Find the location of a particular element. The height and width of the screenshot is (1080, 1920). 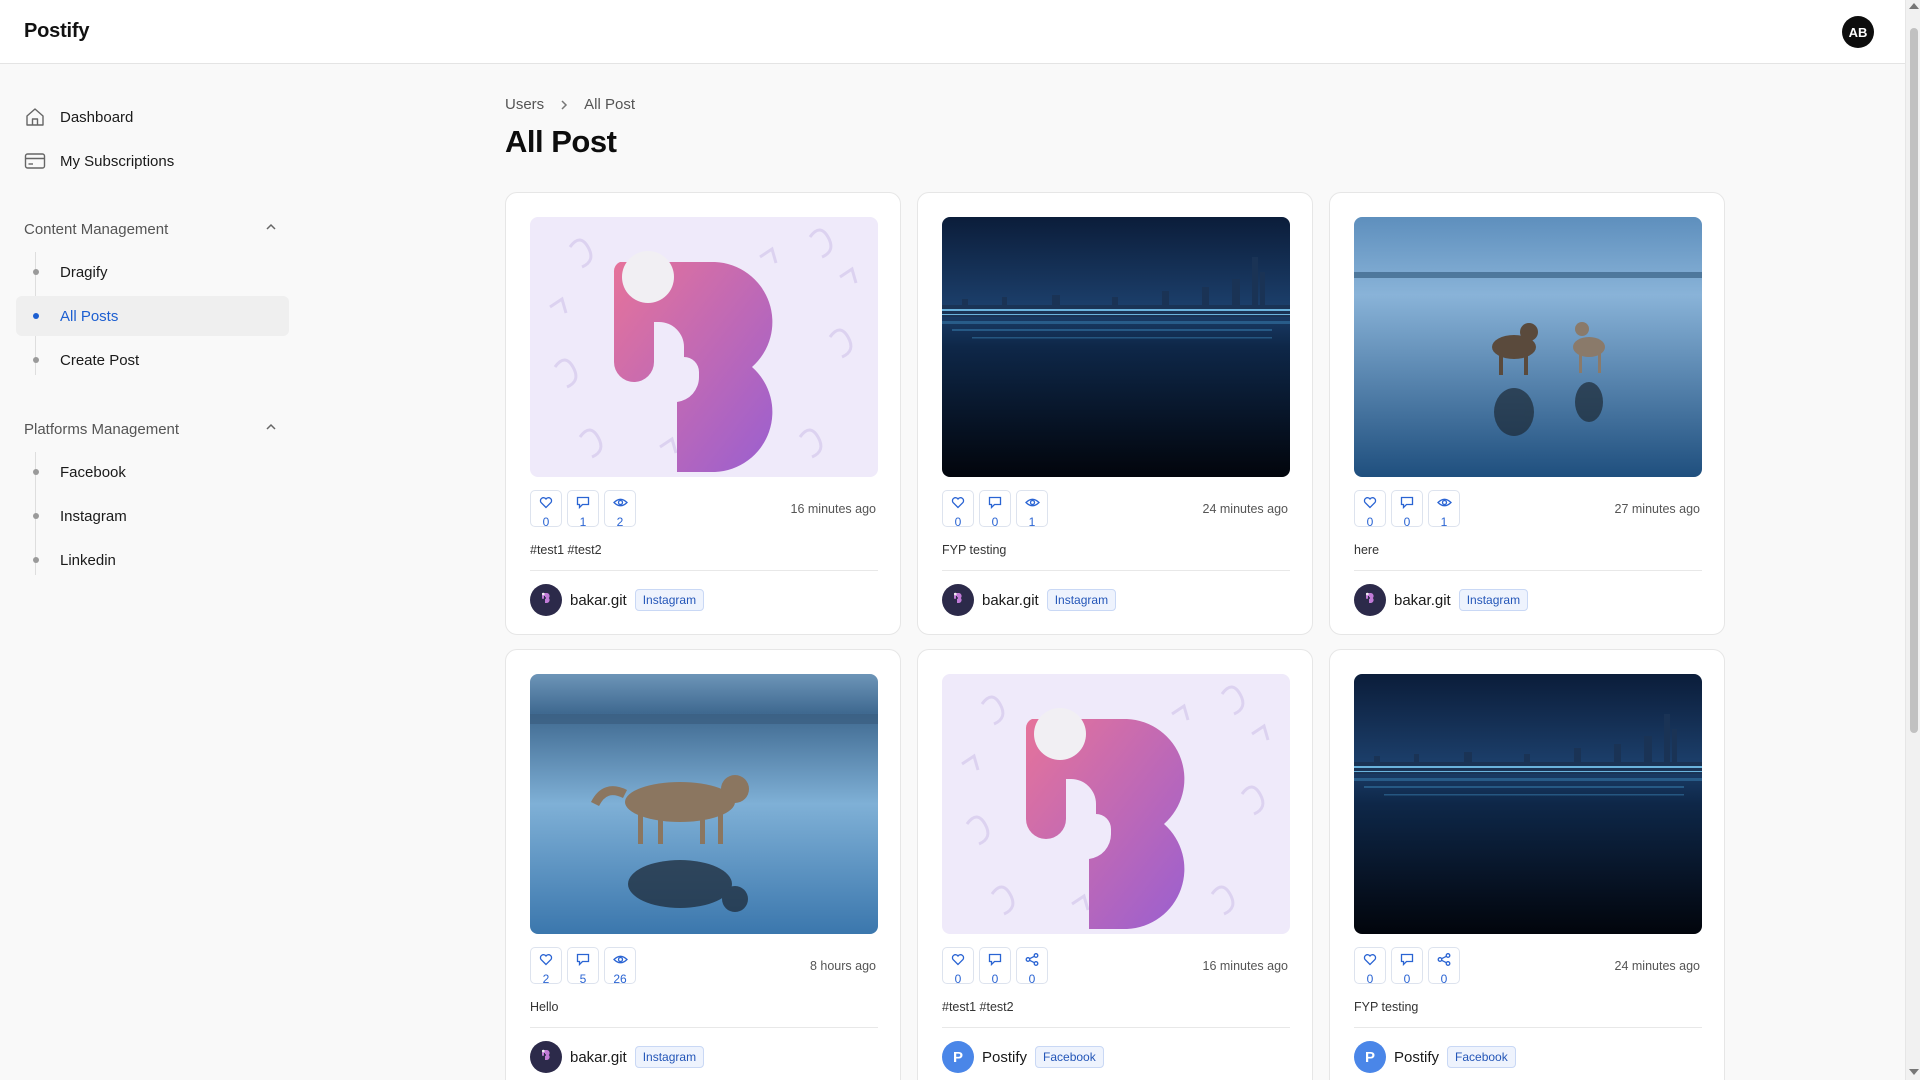

sidebar-item-label: Instagram is located at coordinates (93, 516).